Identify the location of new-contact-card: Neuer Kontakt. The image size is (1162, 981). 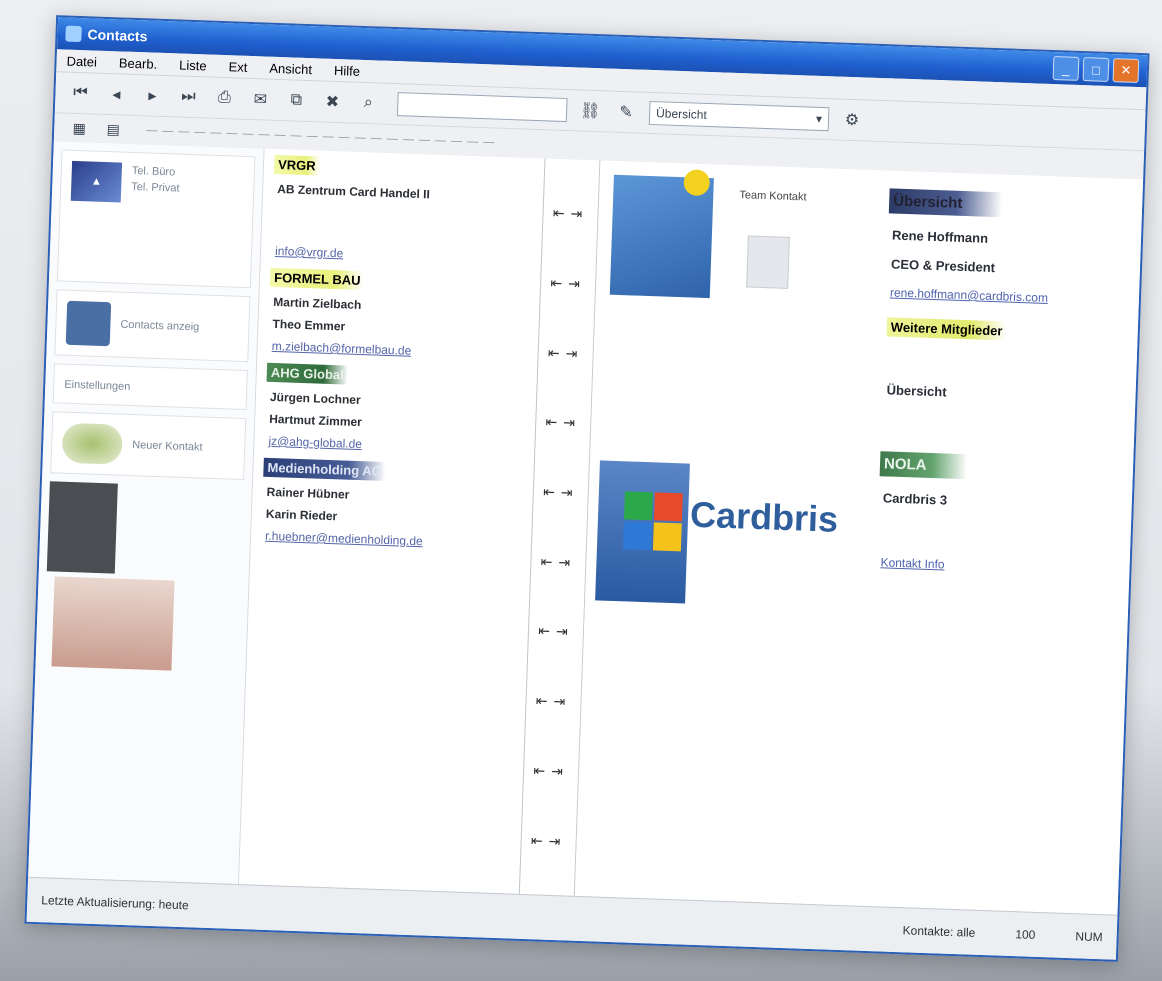
(148, 446).